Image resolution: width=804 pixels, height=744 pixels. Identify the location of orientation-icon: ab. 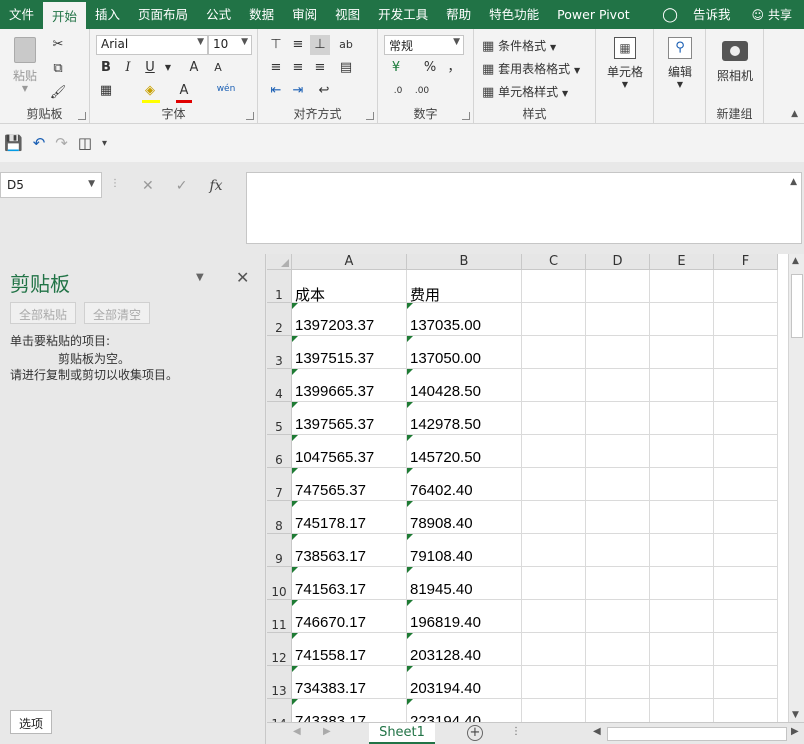
(346, 45).